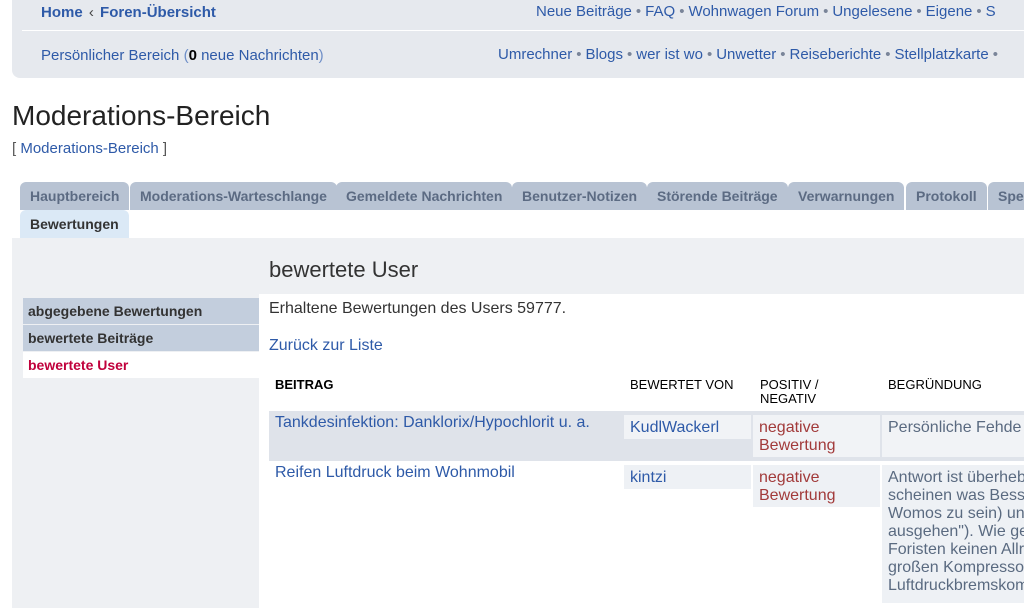 The image size is (1024, 614). Describe the element at coordinates (74, 224) in the screenshot. I see `tab-ratings: Bewertungen` at that location.